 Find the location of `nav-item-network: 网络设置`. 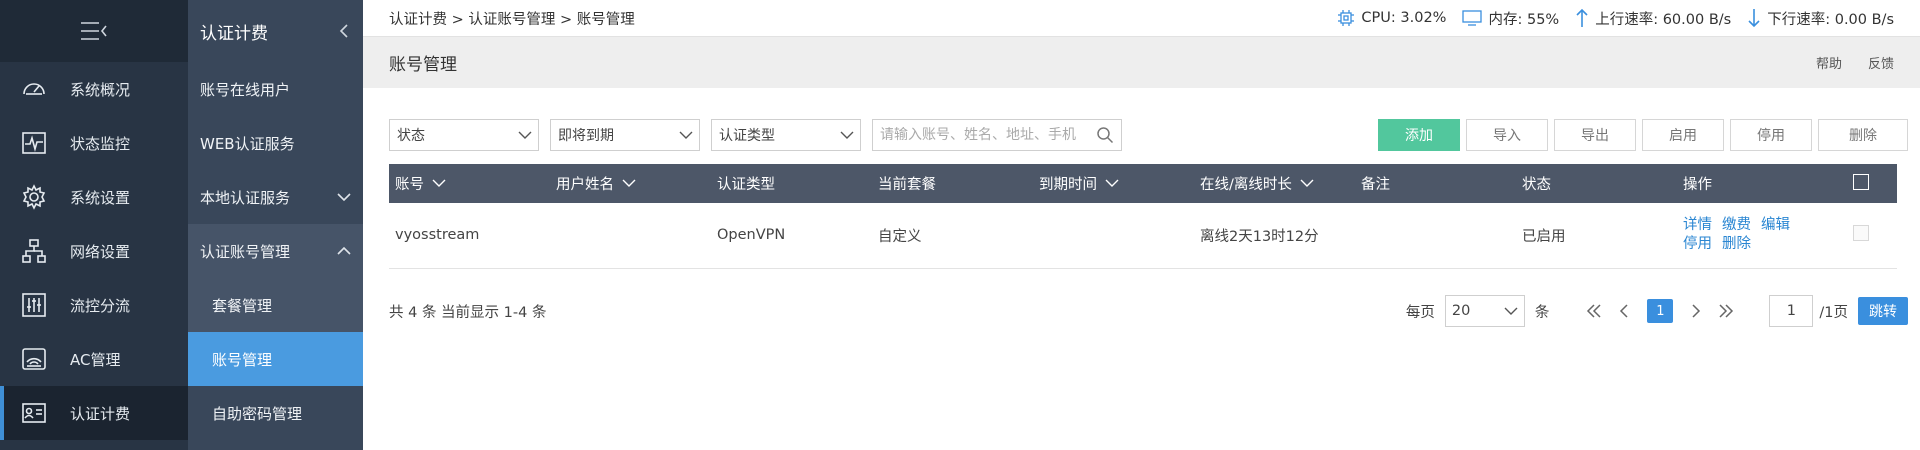

nav-item-network: 网络设置 is located at coordinates (94, 251).